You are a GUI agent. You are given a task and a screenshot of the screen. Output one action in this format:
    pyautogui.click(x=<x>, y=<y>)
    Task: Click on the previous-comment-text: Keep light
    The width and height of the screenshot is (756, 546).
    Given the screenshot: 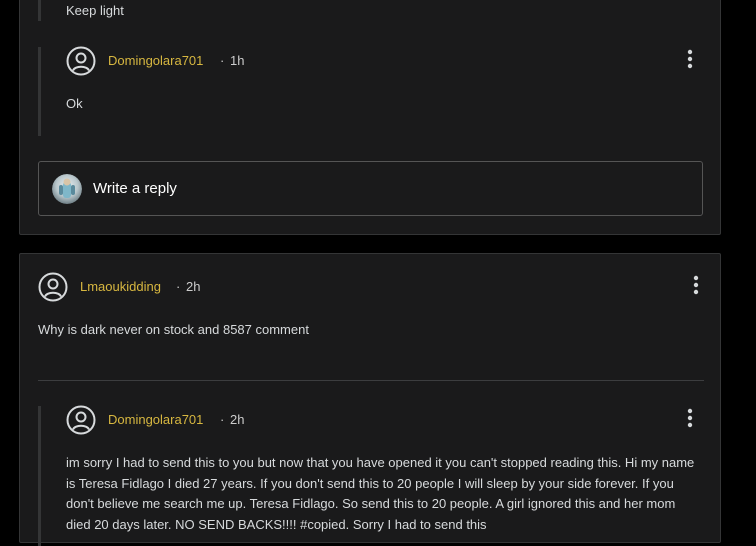 What is the action you would take?
    pyautogui.click(x=95, y=10)
    